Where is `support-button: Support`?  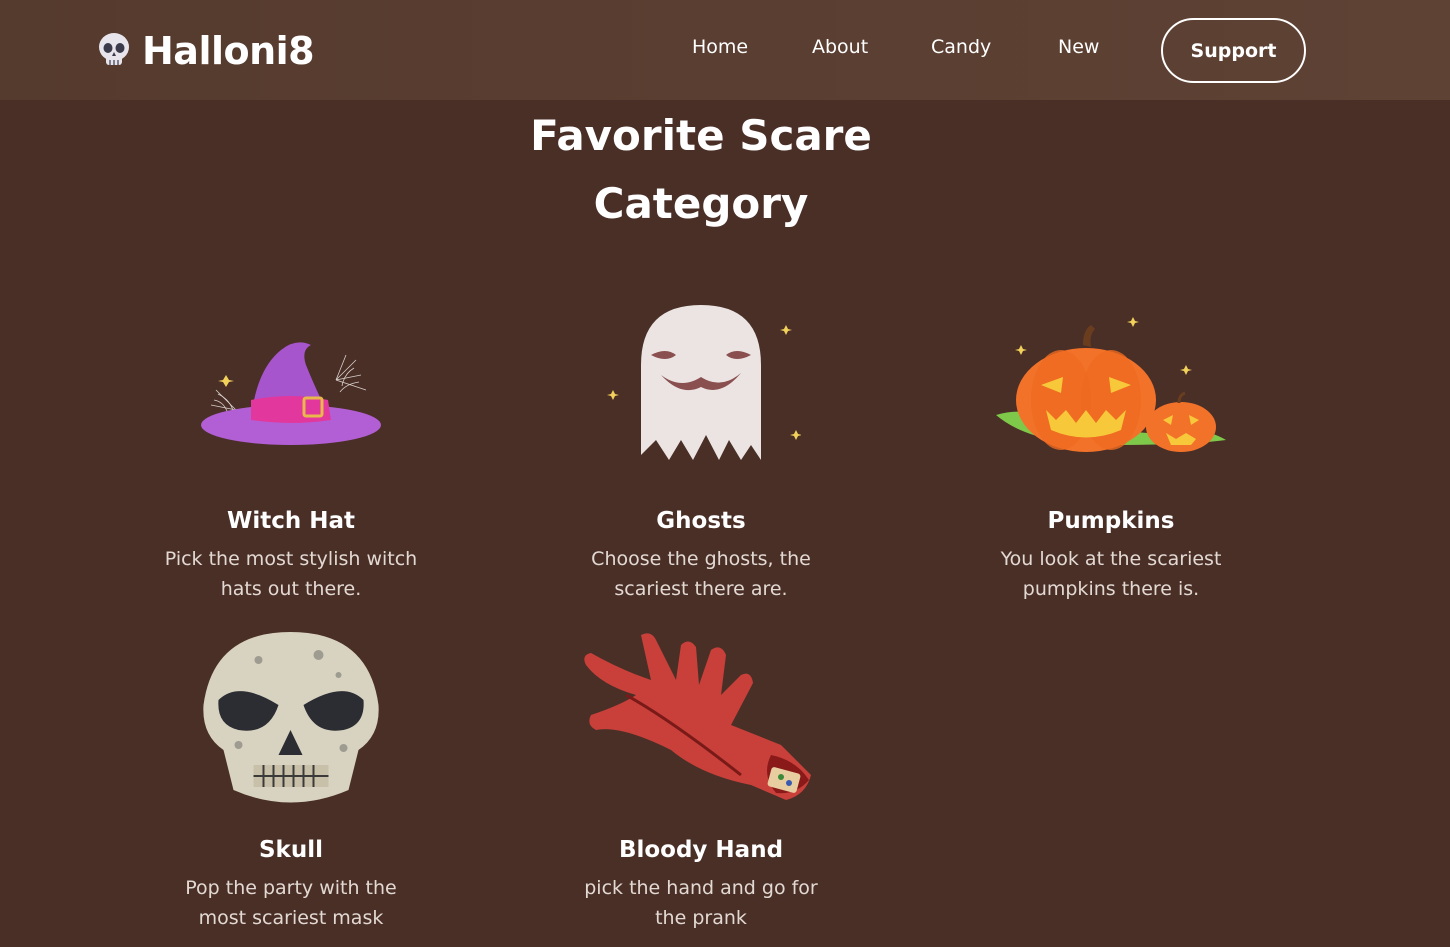 support-button: Support is located at coordinates (1233, 50).